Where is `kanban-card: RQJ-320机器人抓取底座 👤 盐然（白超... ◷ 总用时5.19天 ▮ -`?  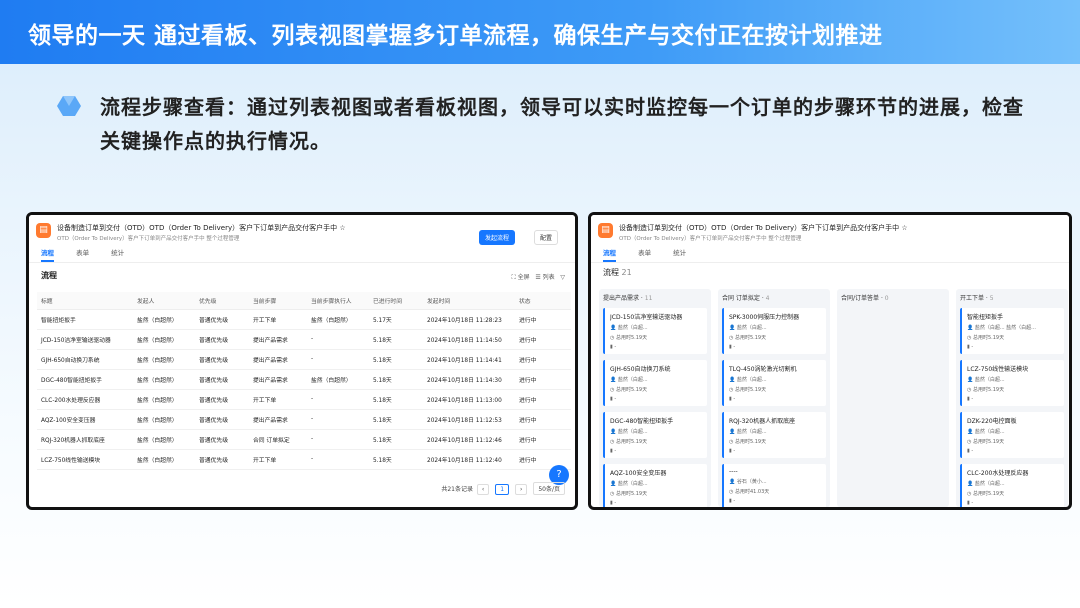
kanban-card: RQJ-320机器人抓取底座 👤 盐然（白超... ◷ 总用时5.19天 ▮ - is located at coordinates (774, 435).